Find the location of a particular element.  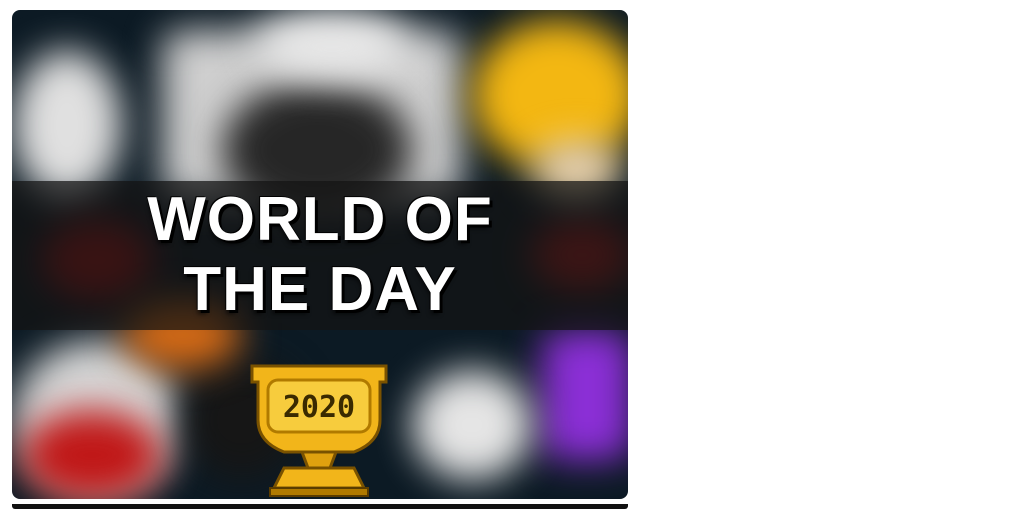

trophy-icon: 2020 is located at coordinates (319, 430).